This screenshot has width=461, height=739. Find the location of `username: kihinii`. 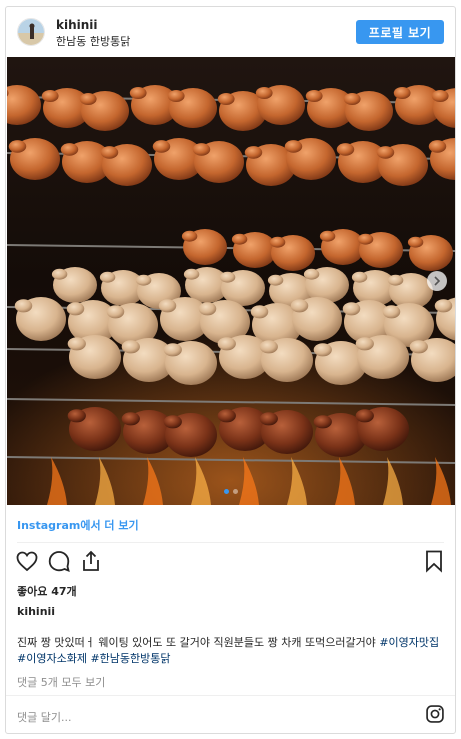

username: kihinii is located at coordinates (77, 25).